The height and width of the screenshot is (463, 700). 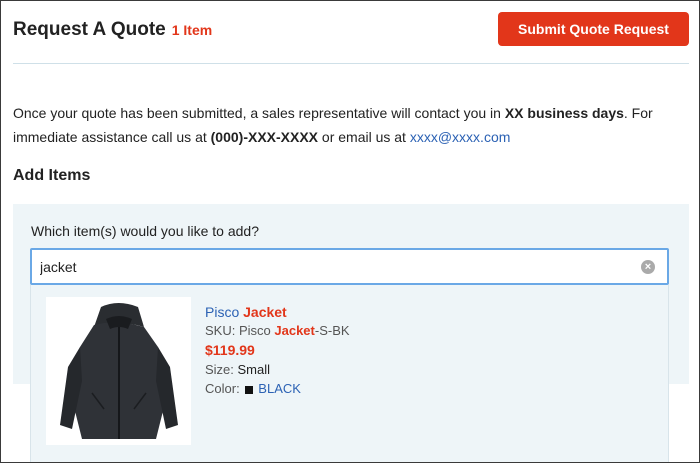 I want to click on email-link: xxxx@xxxx.com, so click(x=460, y=137).